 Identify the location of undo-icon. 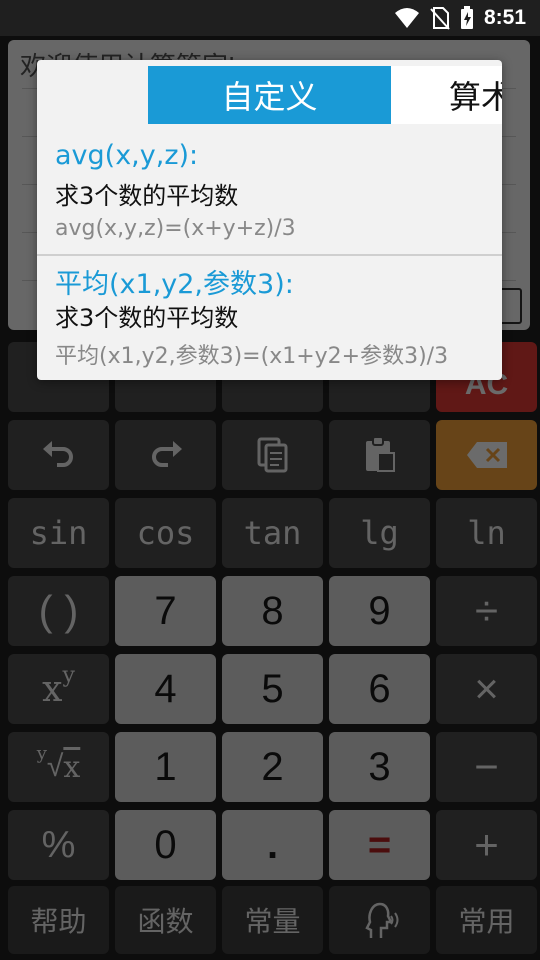
(57, 454).